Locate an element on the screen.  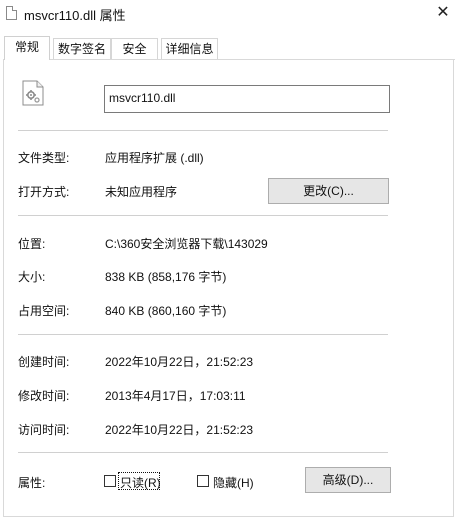
size-on-disk-value: 840 KB (860,160 字节) is located at coordinates (166, 311).